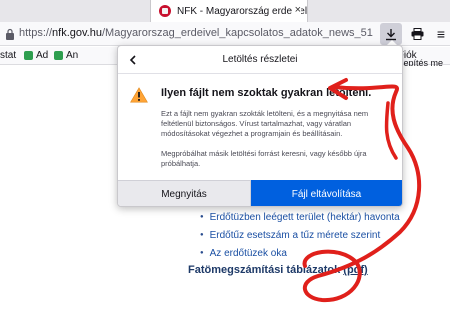  What do you see at coordinates (391, 34) in the screenshot?
I see `download-icon` at bounding box center [391, 34].